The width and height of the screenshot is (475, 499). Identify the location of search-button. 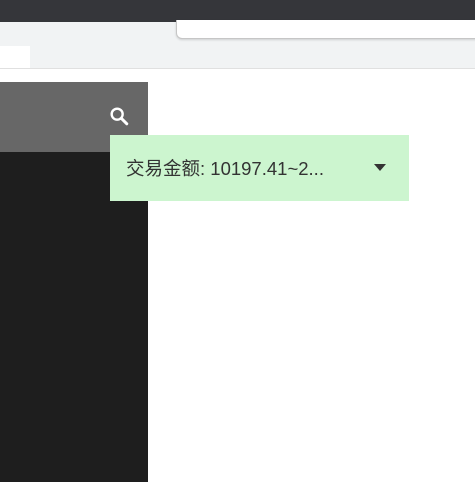
(119, 118).